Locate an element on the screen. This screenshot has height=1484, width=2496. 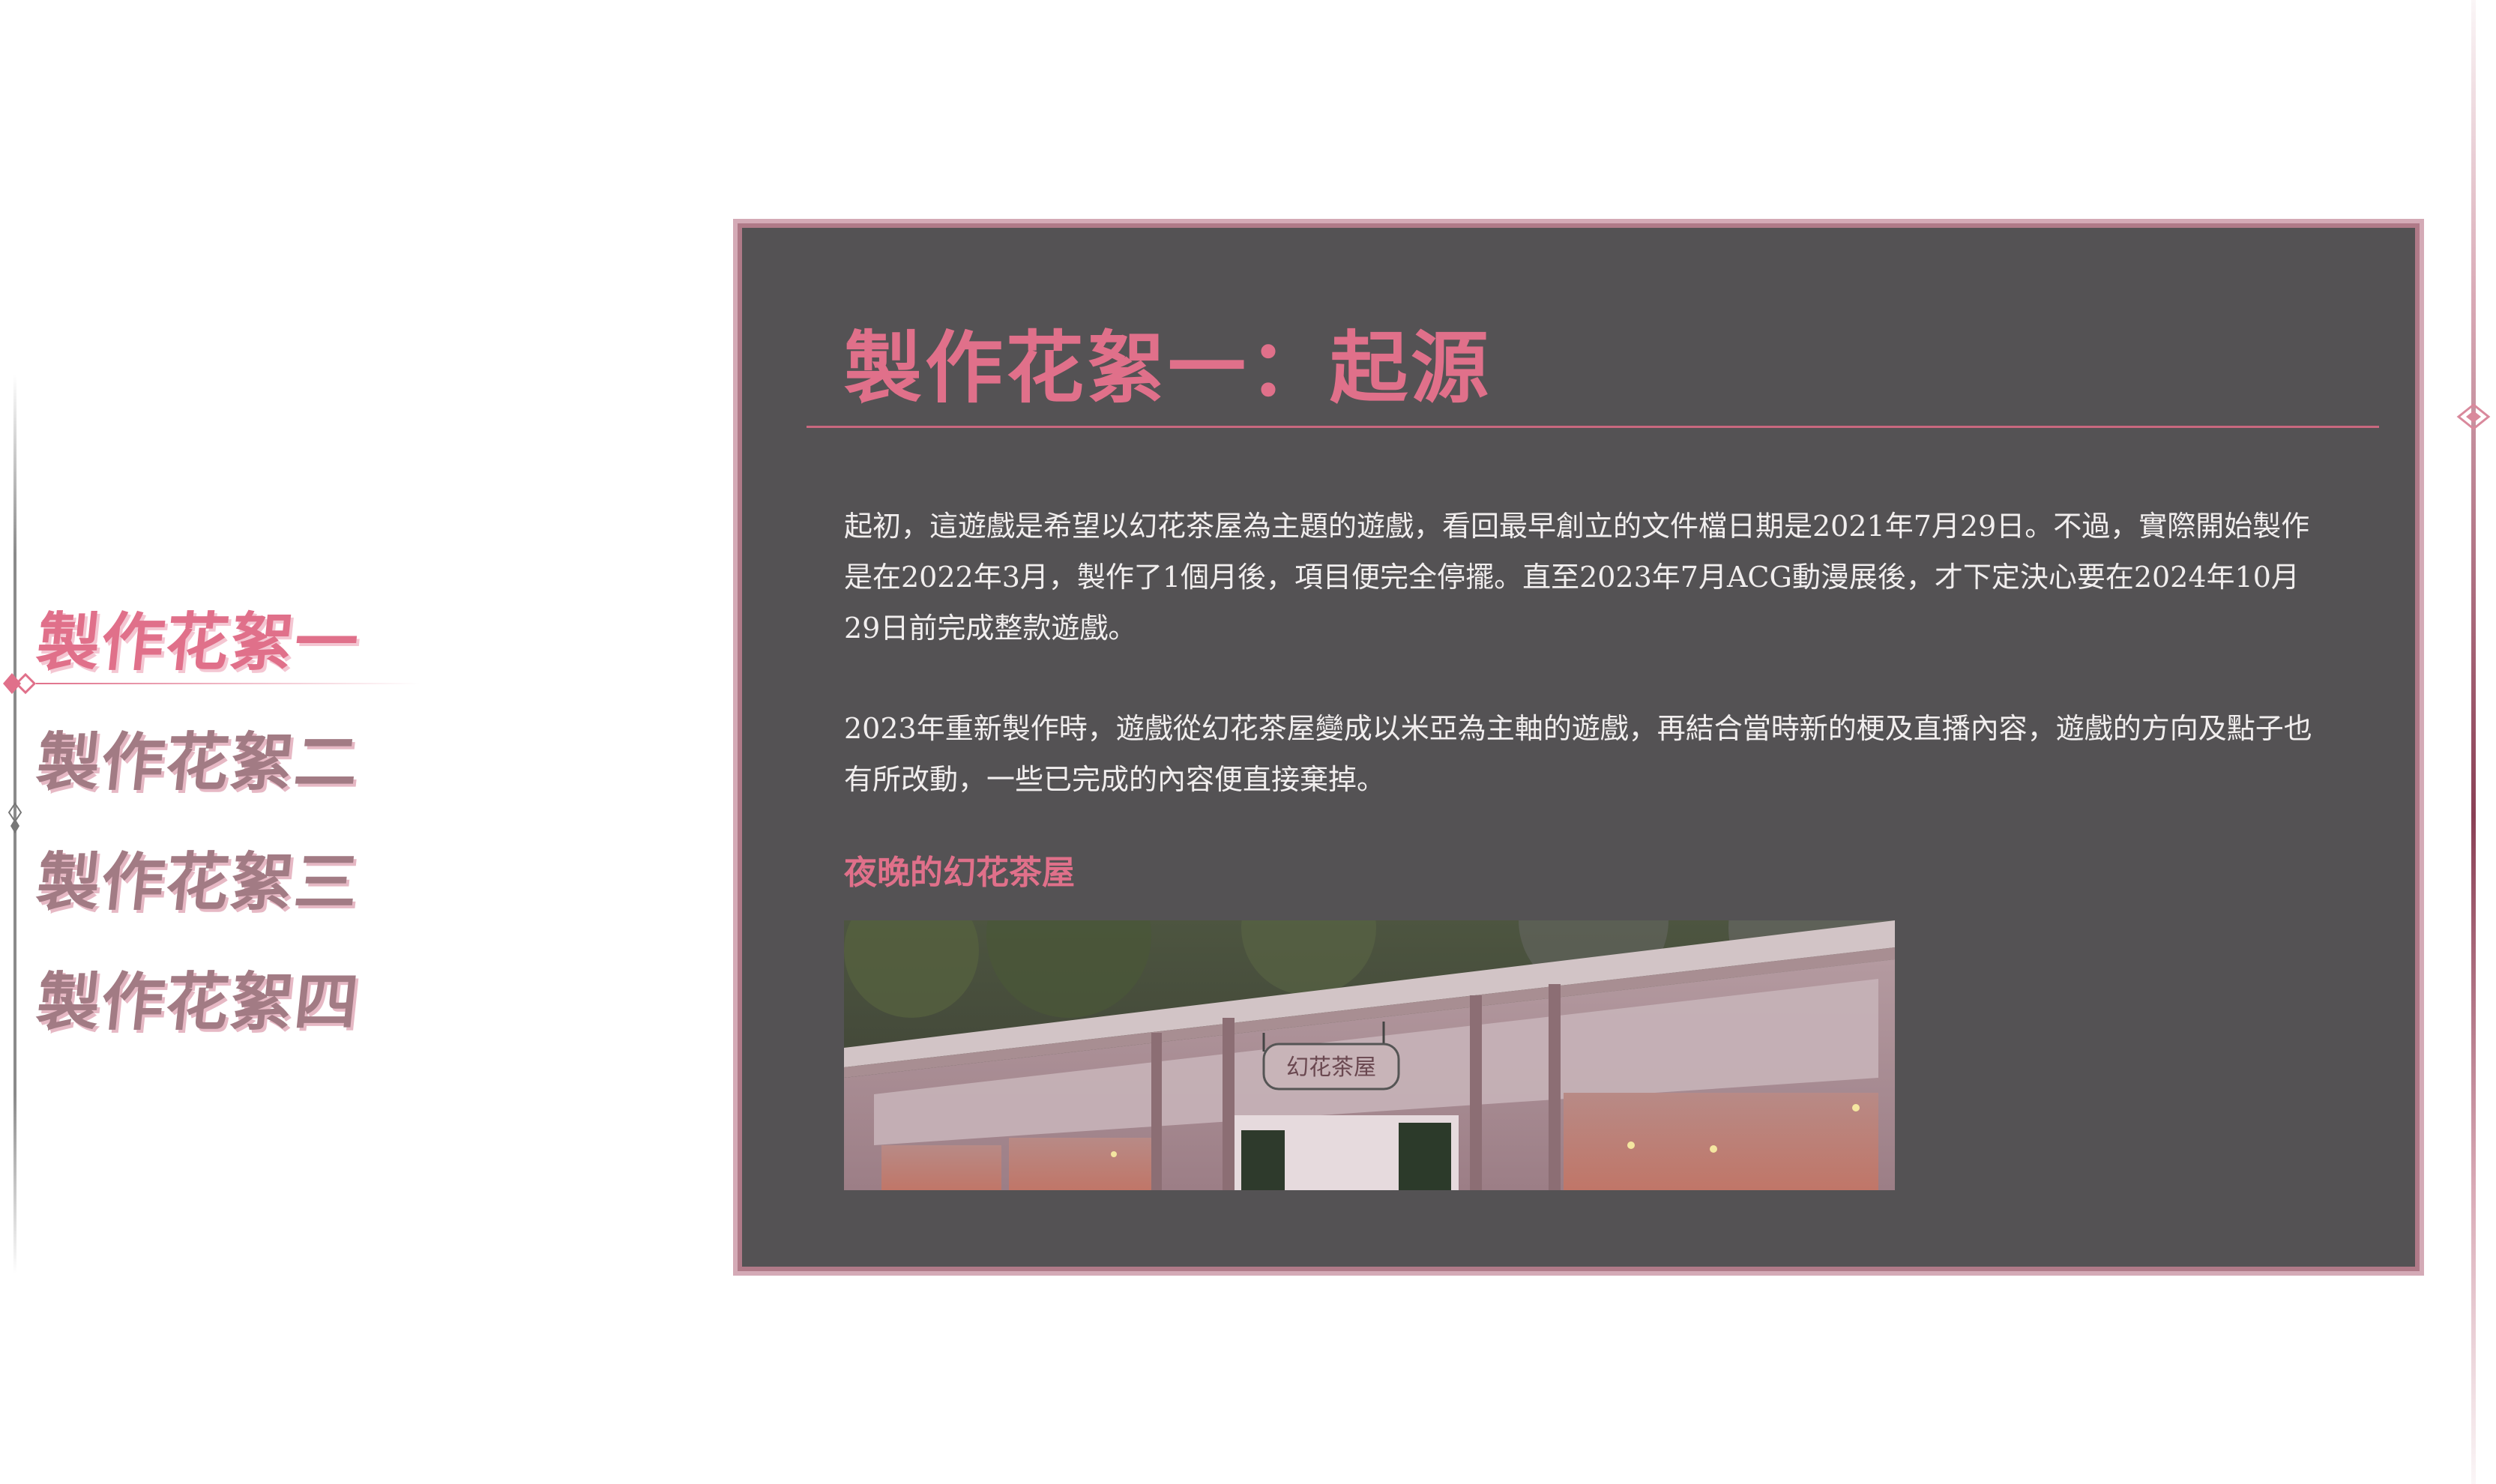
nav-item-chapter-2: 製作花絮二 is located at coordinates (215, 757).